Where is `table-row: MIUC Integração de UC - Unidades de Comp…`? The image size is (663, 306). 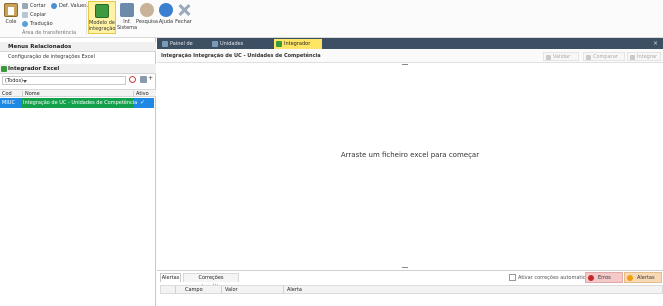 table-row: MIUC Integração de UC - Unidades de Comp… is located at coordinates (77, 103).